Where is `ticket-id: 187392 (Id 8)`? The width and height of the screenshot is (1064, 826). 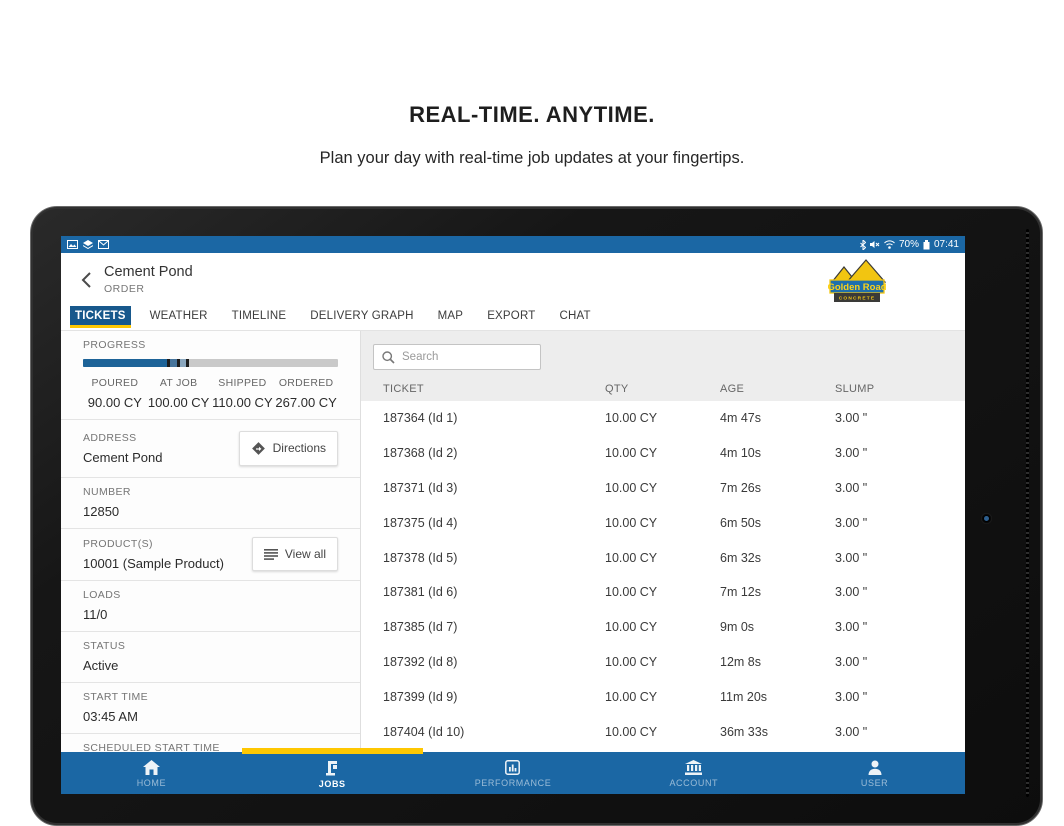
ticket-id: 187392 (Id 8) is located at coordinates (420, 661).